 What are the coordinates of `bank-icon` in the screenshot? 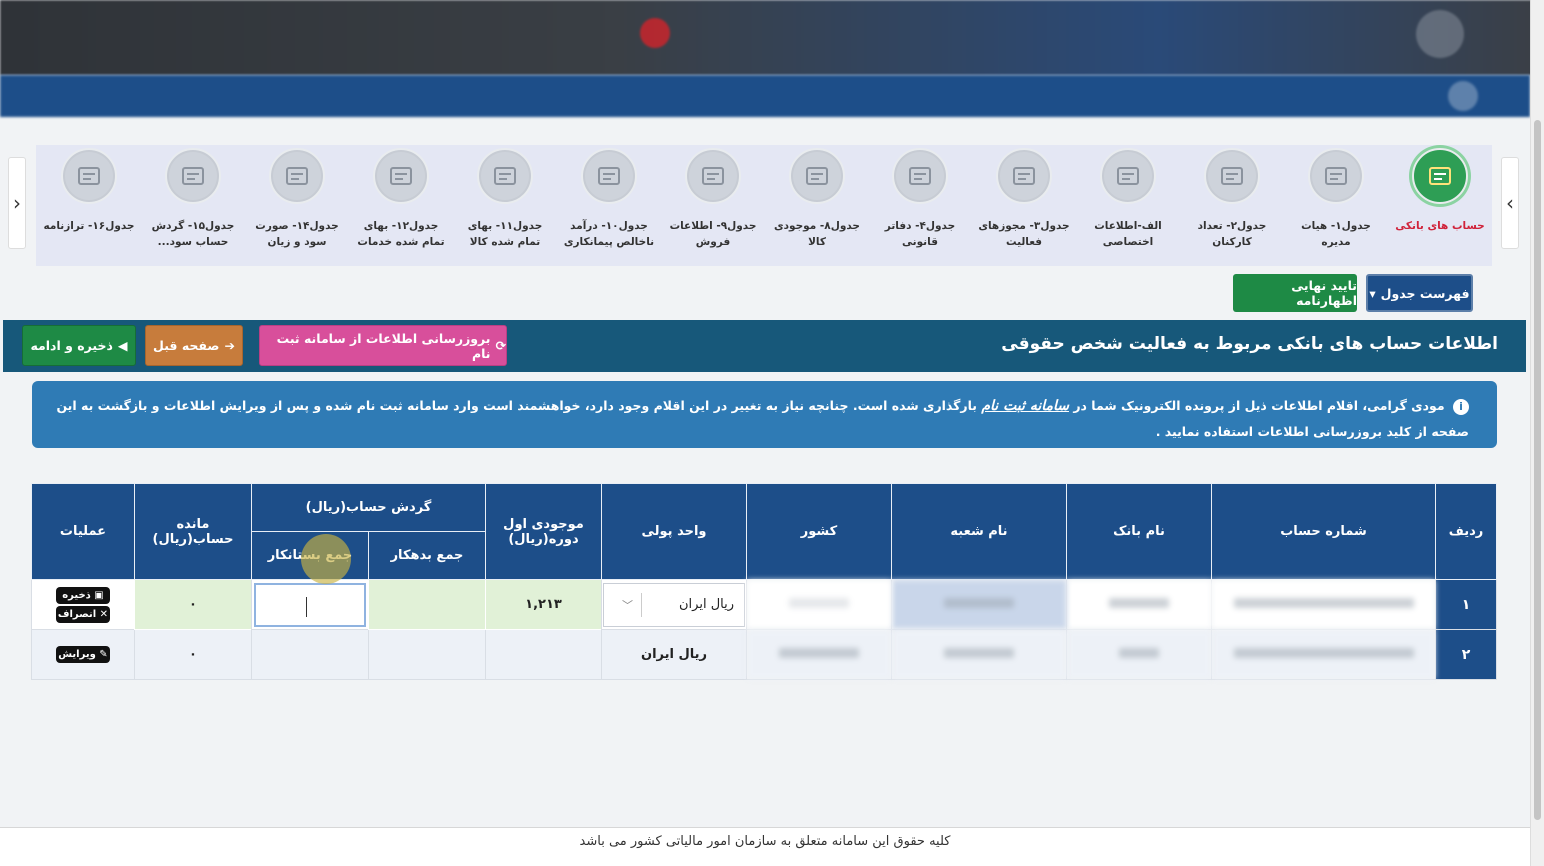 It's located at (1440, 176).